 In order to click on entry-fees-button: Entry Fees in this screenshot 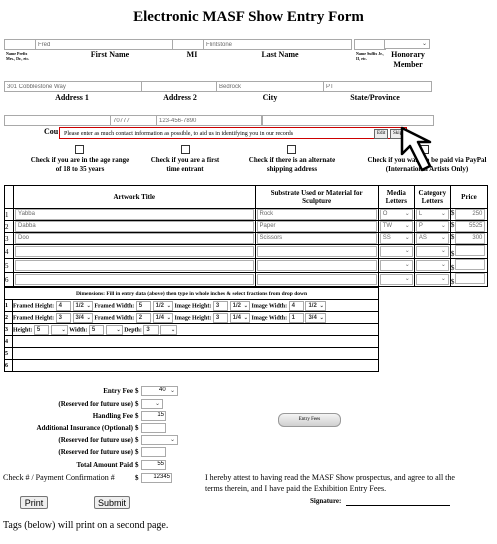, I will do `click(309, 420)`.